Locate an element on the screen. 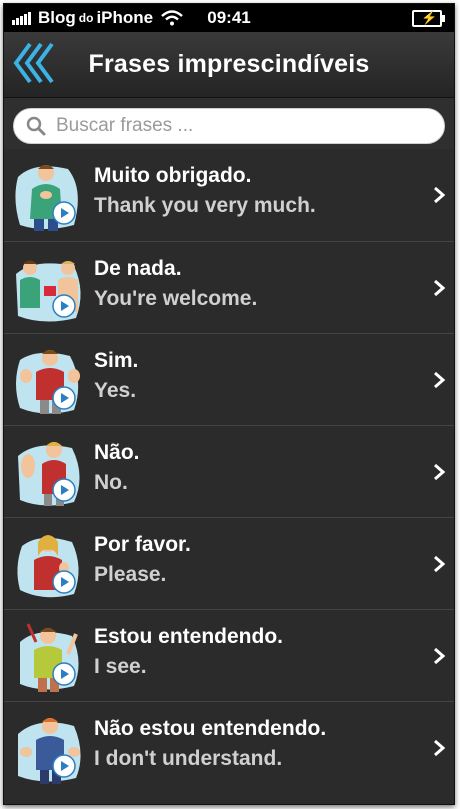  search-icon is located at coordinates (36, 126).